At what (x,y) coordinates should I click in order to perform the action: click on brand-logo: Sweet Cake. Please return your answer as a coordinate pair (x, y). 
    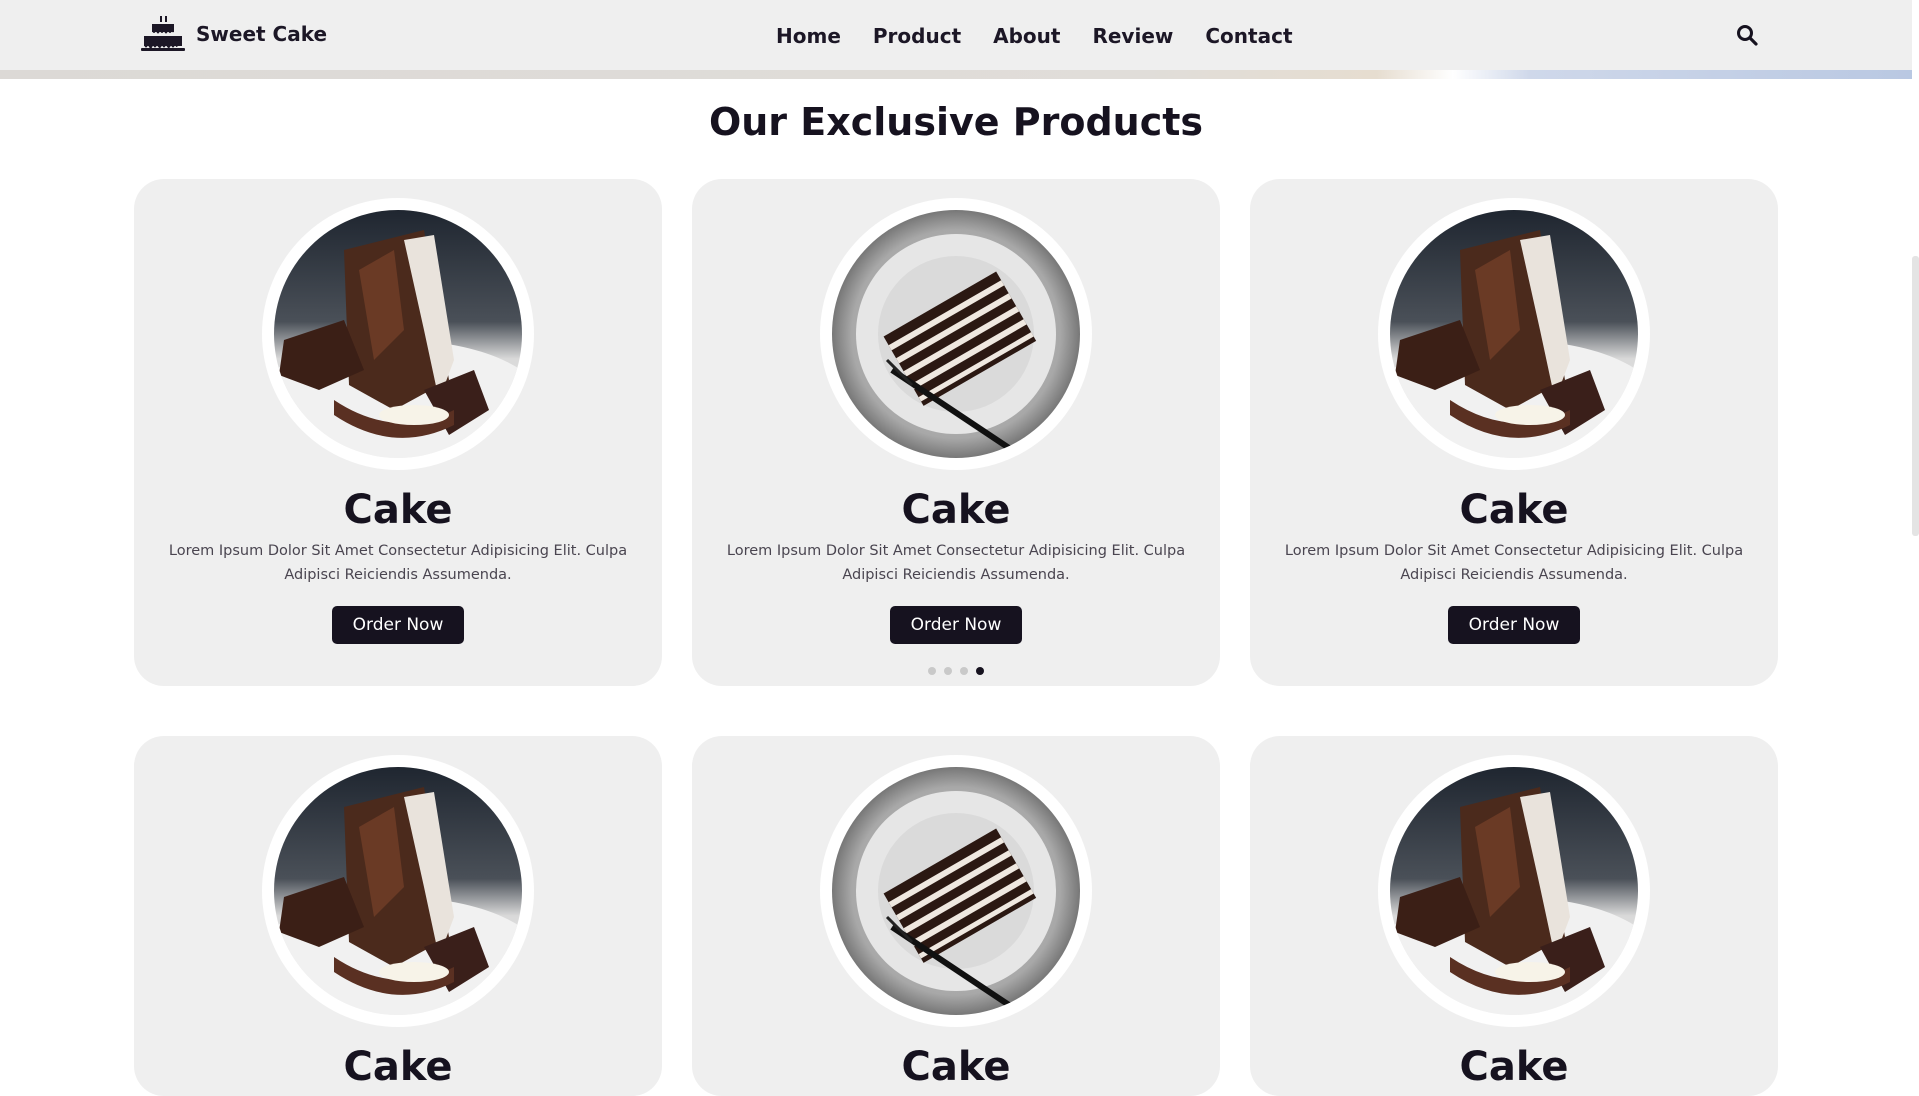
    Looking at the image, I should click on (232, 34).